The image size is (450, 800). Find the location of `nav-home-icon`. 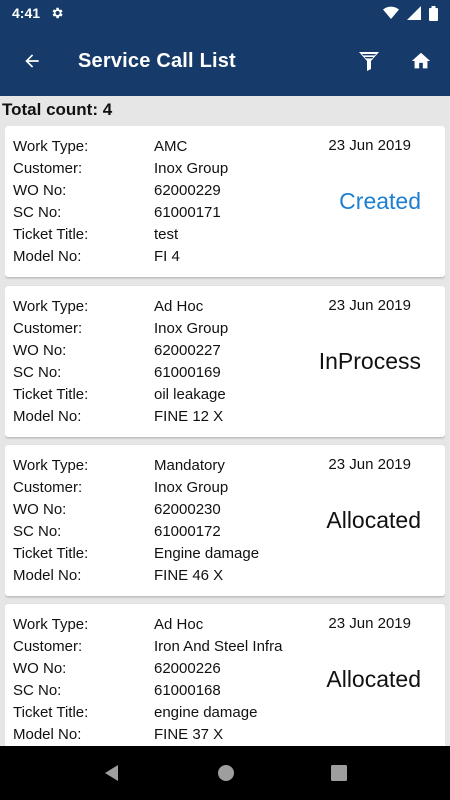

nav-home-icon is located at coordinates (226, 773).